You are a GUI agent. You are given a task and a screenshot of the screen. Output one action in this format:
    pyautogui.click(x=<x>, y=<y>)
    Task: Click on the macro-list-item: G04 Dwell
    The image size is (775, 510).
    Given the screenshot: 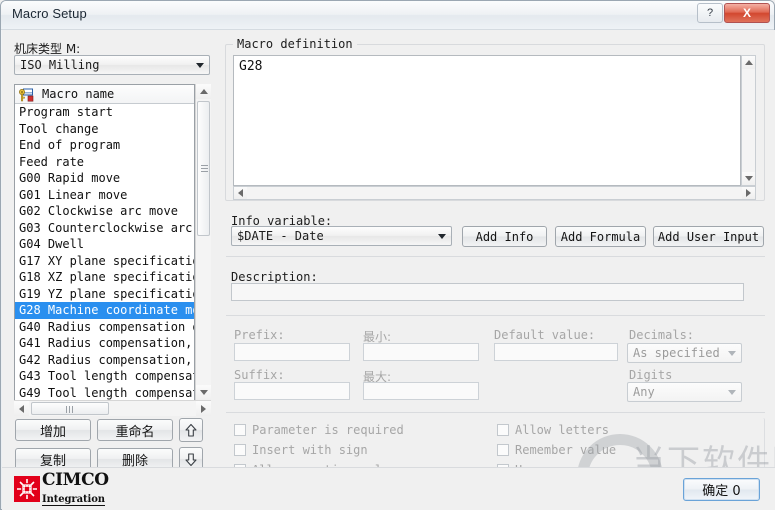 What is the action you would take?
    pyautogui.click(x=104, y=244)
    